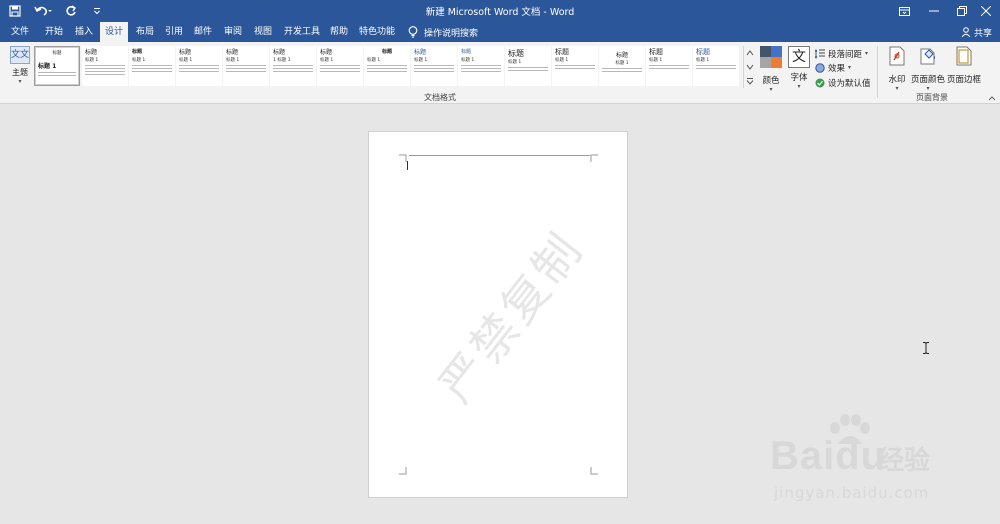 The image size is (1000, 524). I want to click on title-bar: 新建 Microsoft Word 文档 - Word, so click(500, 11).